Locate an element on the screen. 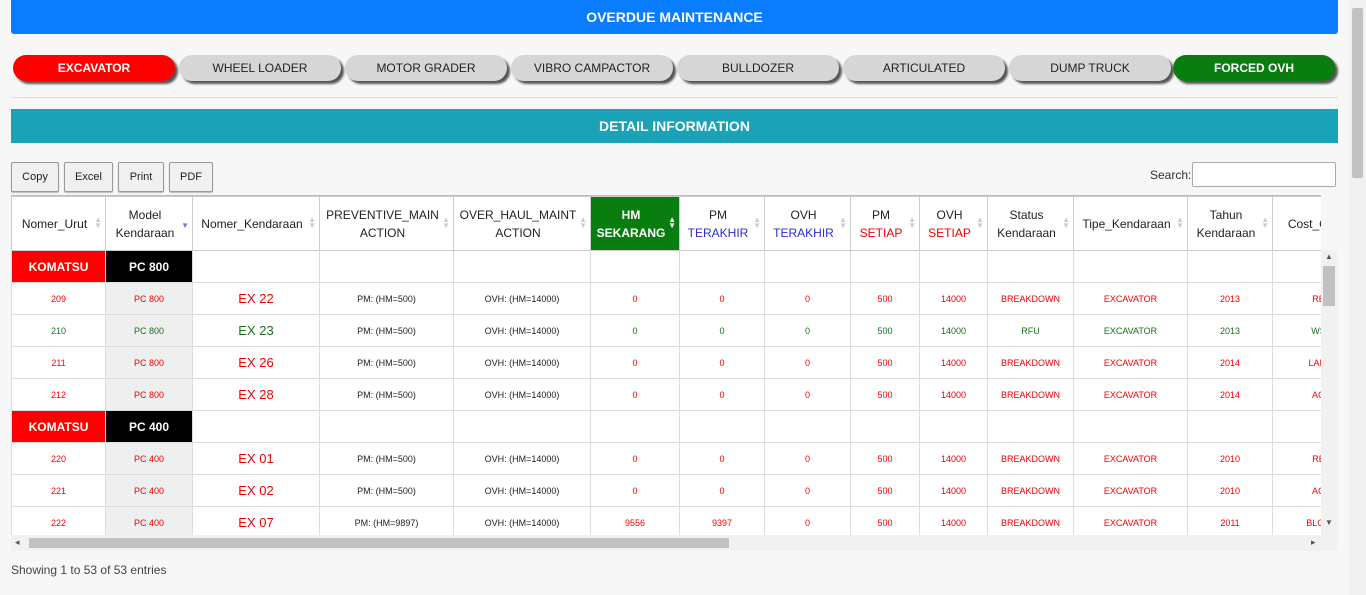  scroll-right-icon: ▸ is located at coordinates (1313, 542).